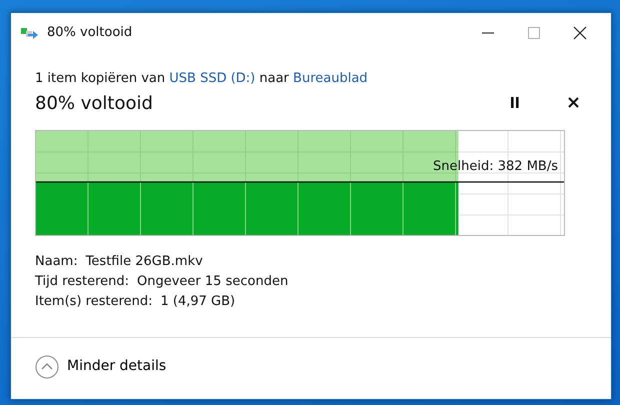  I want to click on detail-label: Naam:, so click(56, 262).